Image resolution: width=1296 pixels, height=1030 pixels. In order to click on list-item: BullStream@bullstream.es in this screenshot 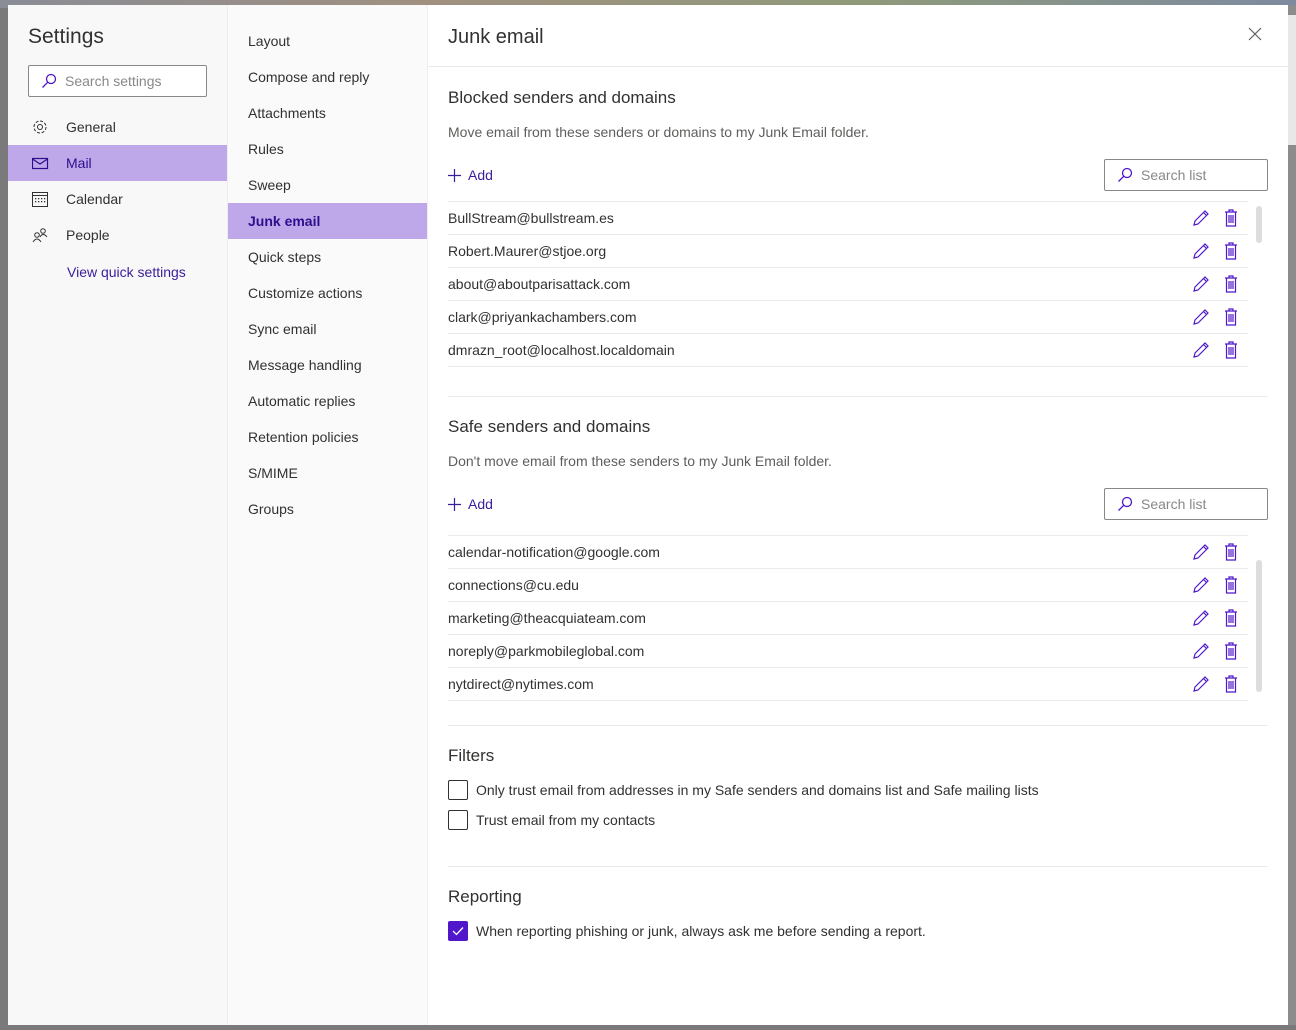, I will do `click(848, 218)`.